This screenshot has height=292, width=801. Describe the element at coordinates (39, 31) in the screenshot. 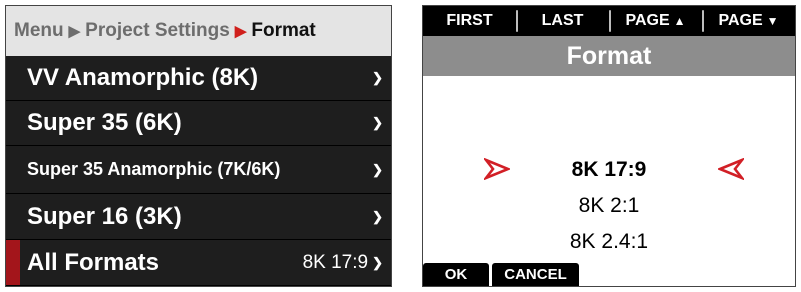

I see `breadcrumb-menu: Menu` at that location.